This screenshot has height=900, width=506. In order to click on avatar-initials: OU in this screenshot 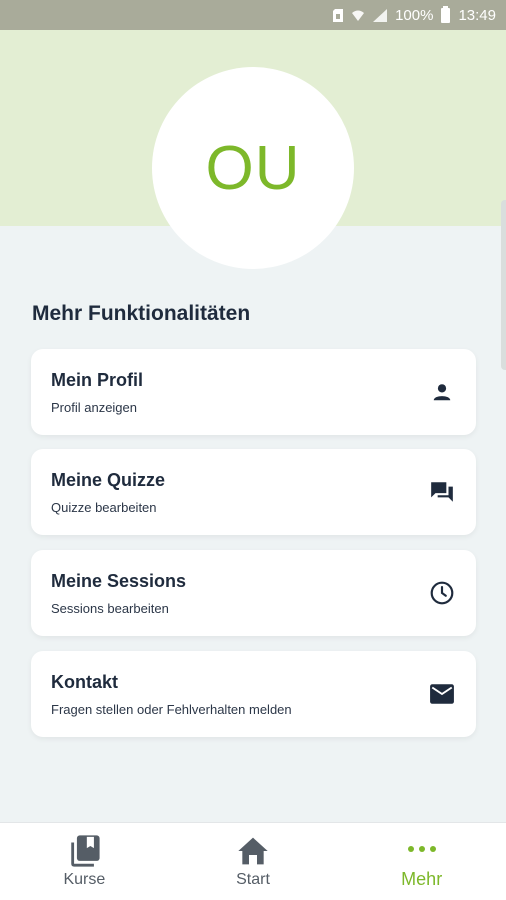, I will do `click(253, 168)`.